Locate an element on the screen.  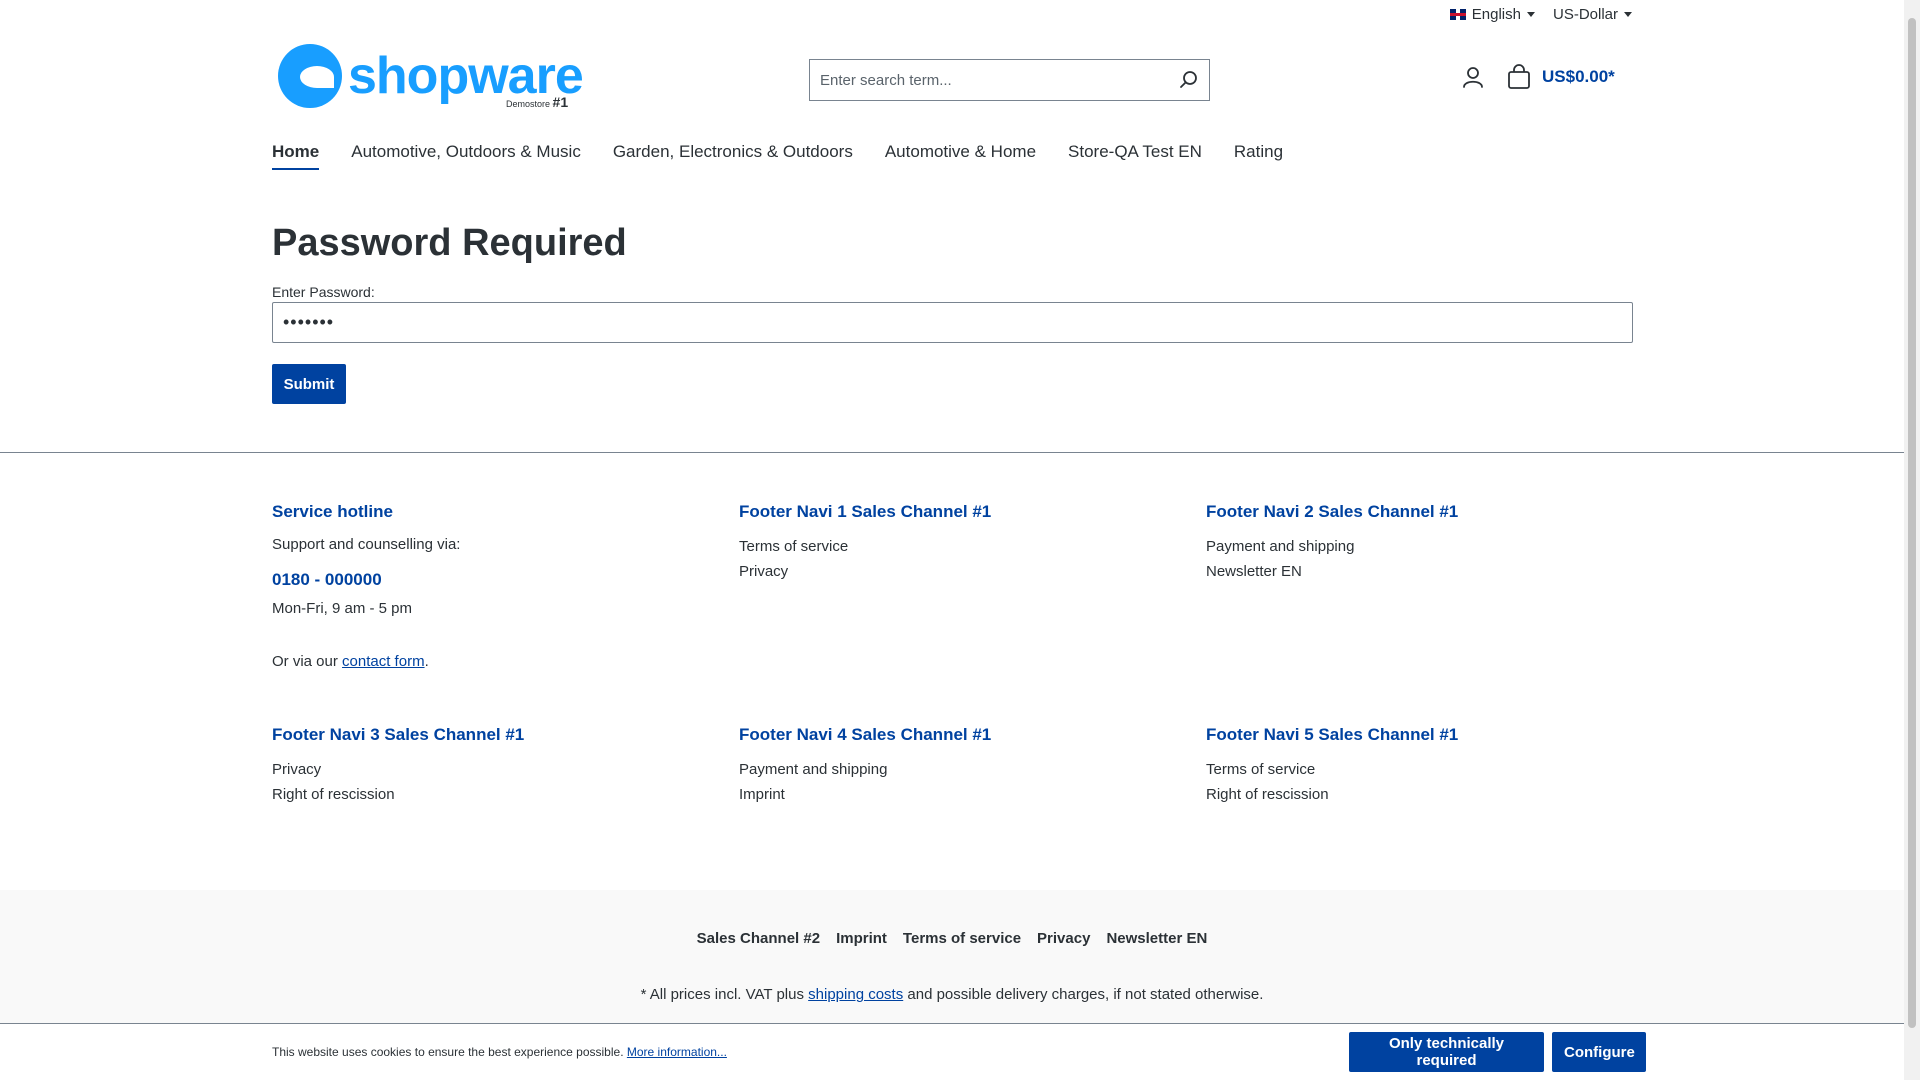
footer-link: Imprint is located at coordinates (959, 794).